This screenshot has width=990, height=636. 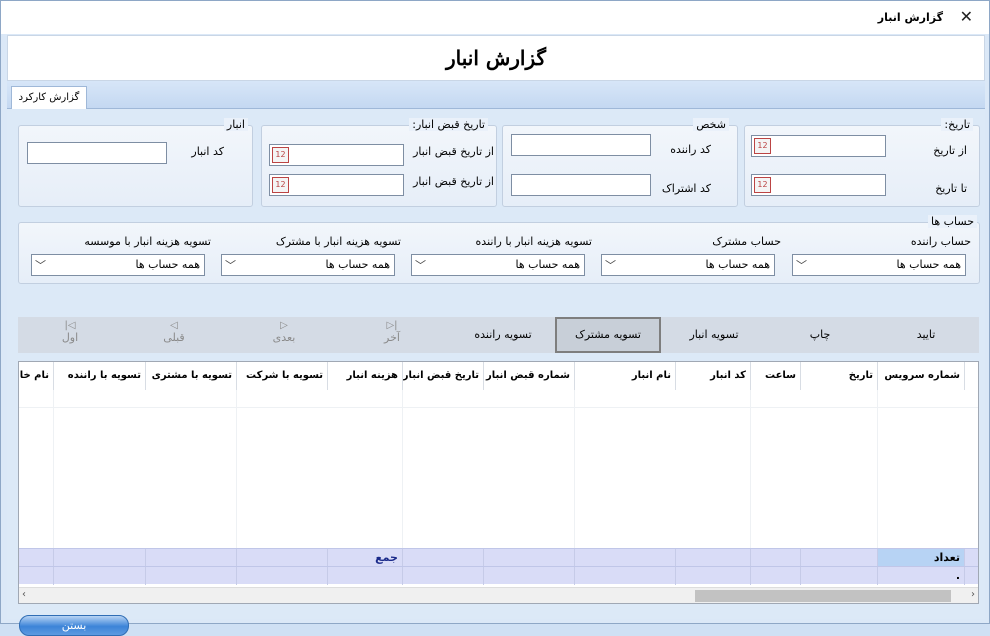 I want to click on warehouse-code-field, so click(x=97, y=153).